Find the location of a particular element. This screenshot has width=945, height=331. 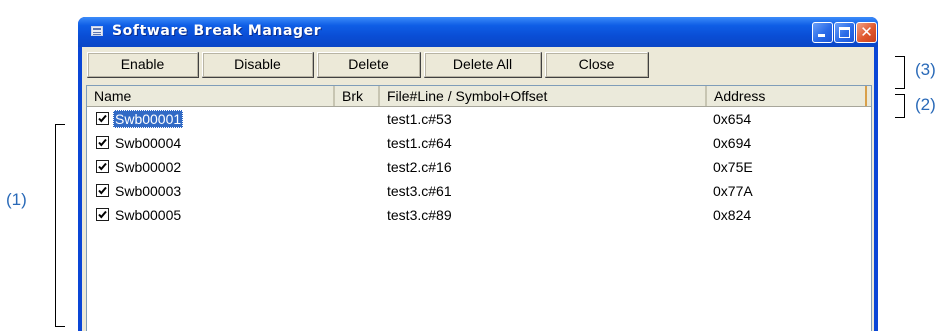

maximize-button is located at coordinates (844, 32).